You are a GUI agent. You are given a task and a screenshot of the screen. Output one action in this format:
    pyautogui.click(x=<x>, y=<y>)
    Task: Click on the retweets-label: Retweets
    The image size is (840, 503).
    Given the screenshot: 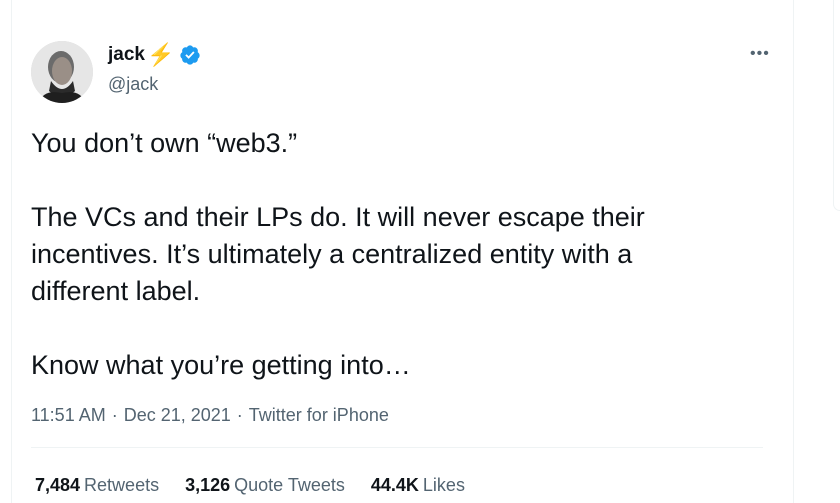 What is the action you would take?
    pyautogui.click(x=122, y=485)
    